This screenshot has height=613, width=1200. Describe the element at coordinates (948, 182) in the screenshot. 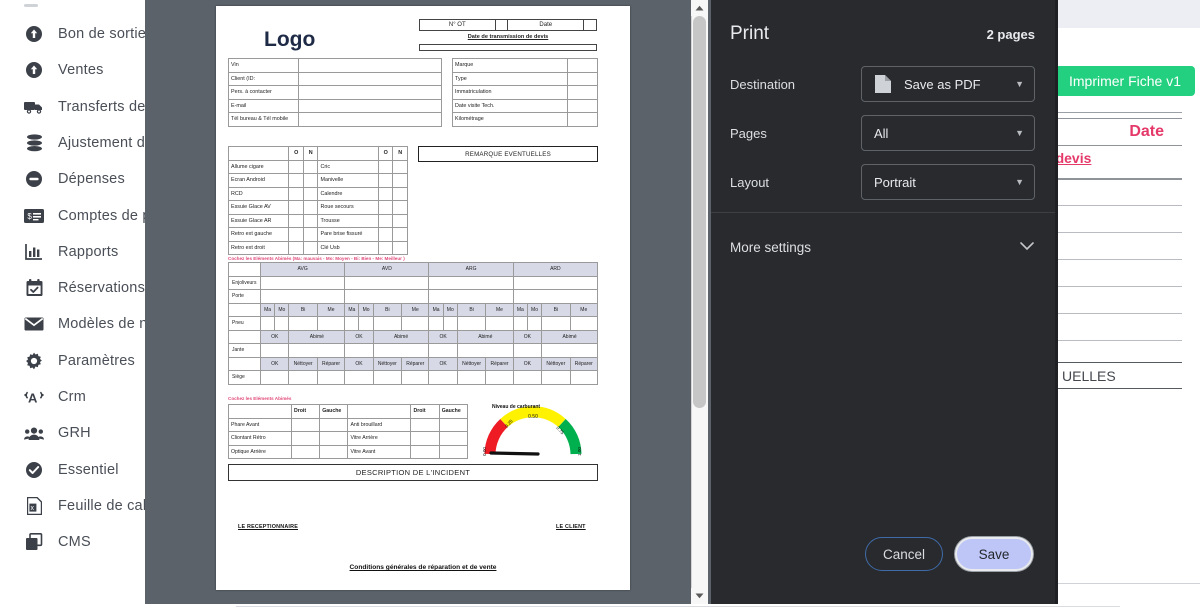

I see `layout-select: Portrait ▼` at that location.